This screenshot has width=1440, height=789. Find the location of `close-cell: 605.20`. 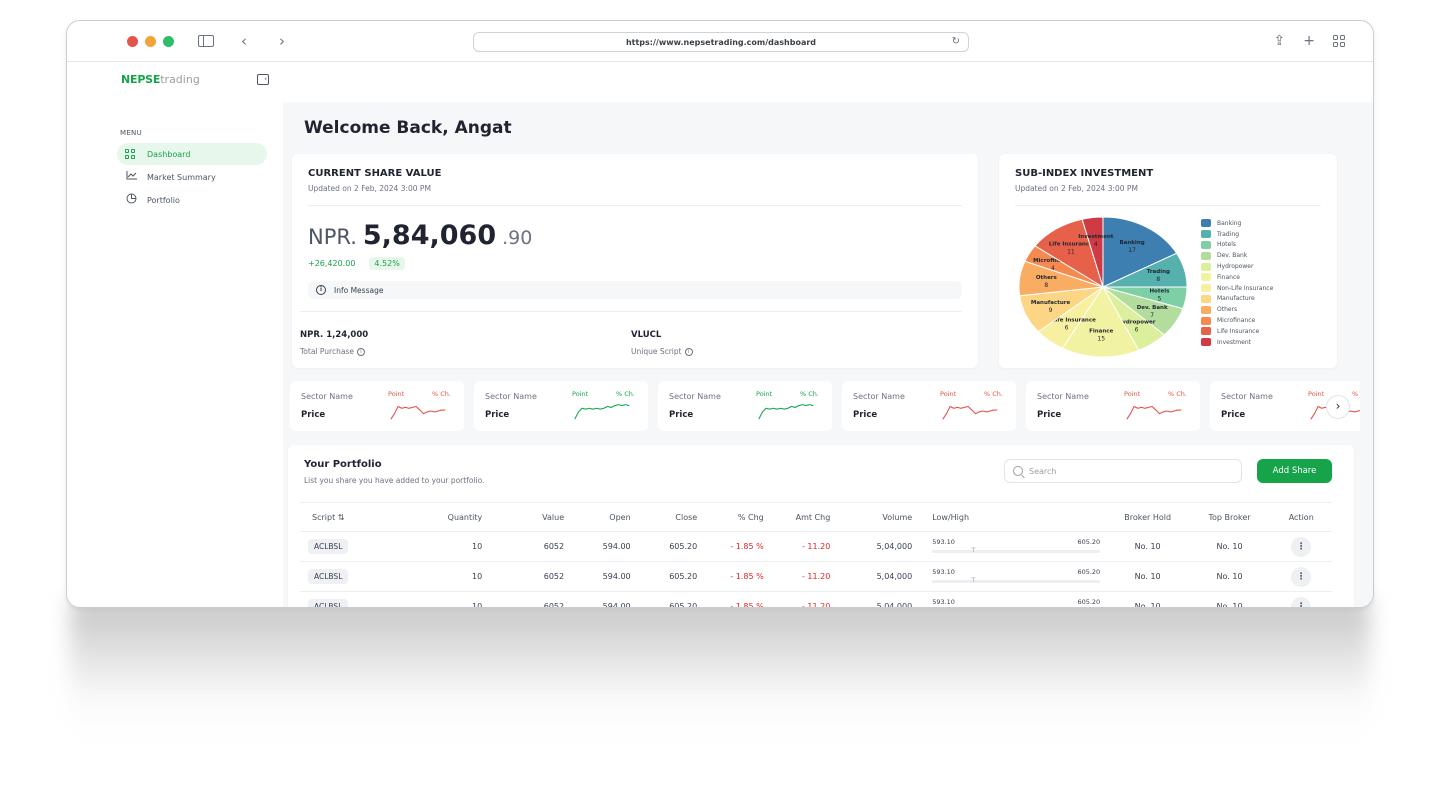

close-cell: 605.20 is located at coordinates (664, 576).